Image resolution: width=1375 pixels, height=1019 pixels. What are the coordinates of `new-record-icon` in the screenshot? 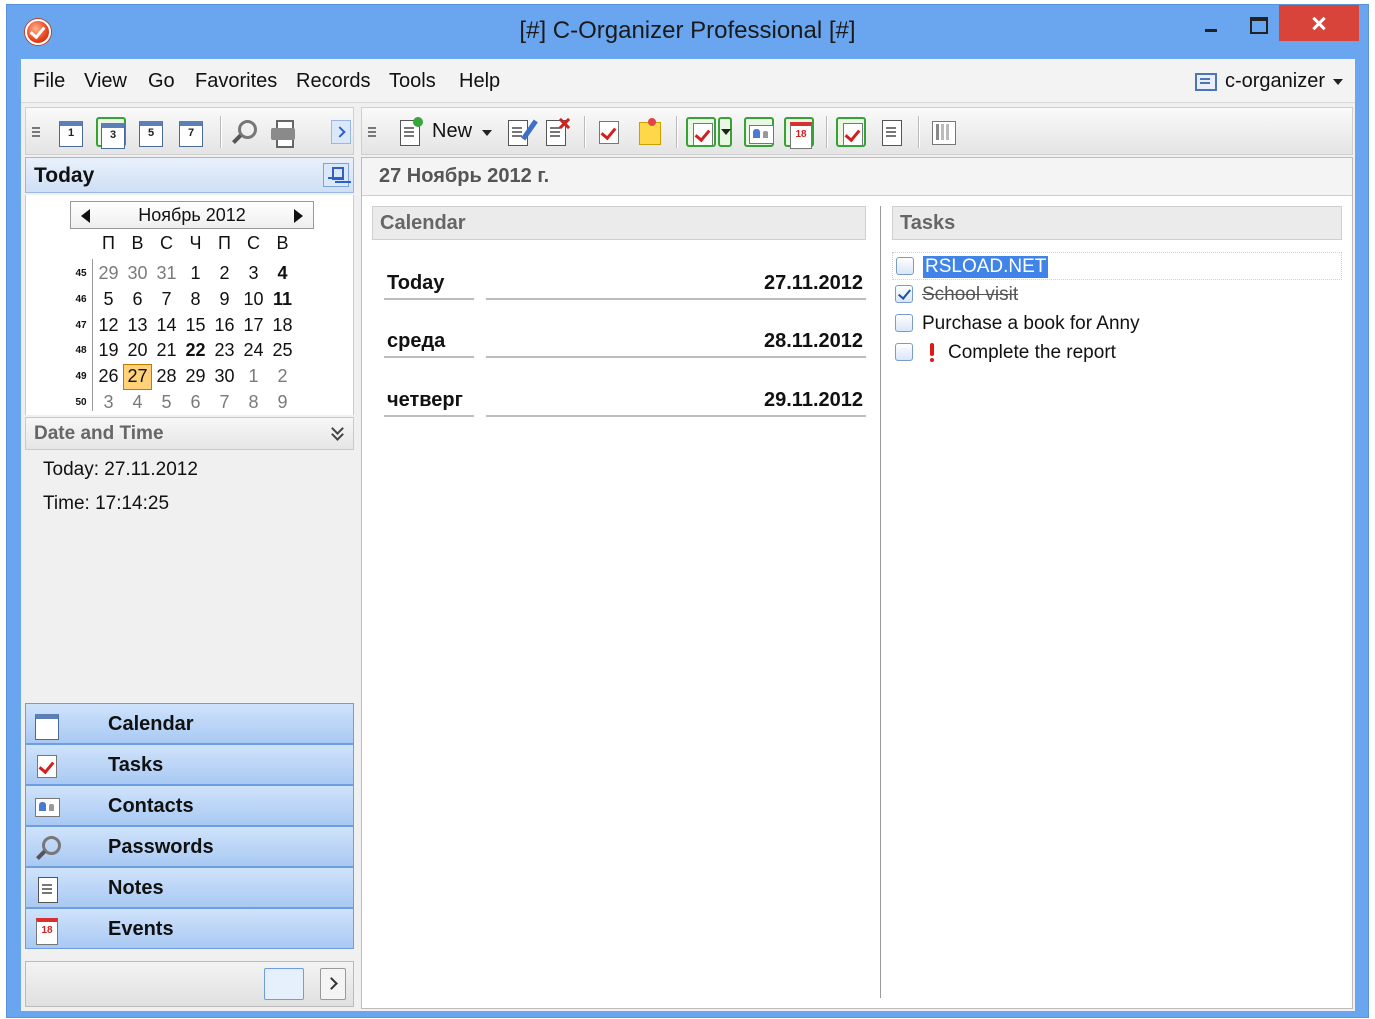 It's located at (409, 132).